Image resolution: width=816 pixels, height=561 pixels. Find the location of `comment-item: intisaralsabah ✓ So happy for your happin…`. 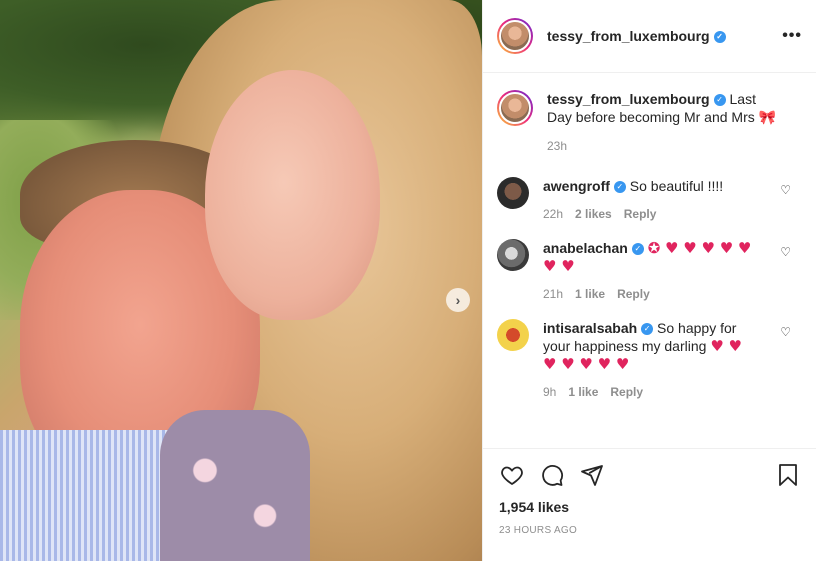

comment-item: intisaralsabah ✓ So happy for your happin… is located at coordinates (650, 360).